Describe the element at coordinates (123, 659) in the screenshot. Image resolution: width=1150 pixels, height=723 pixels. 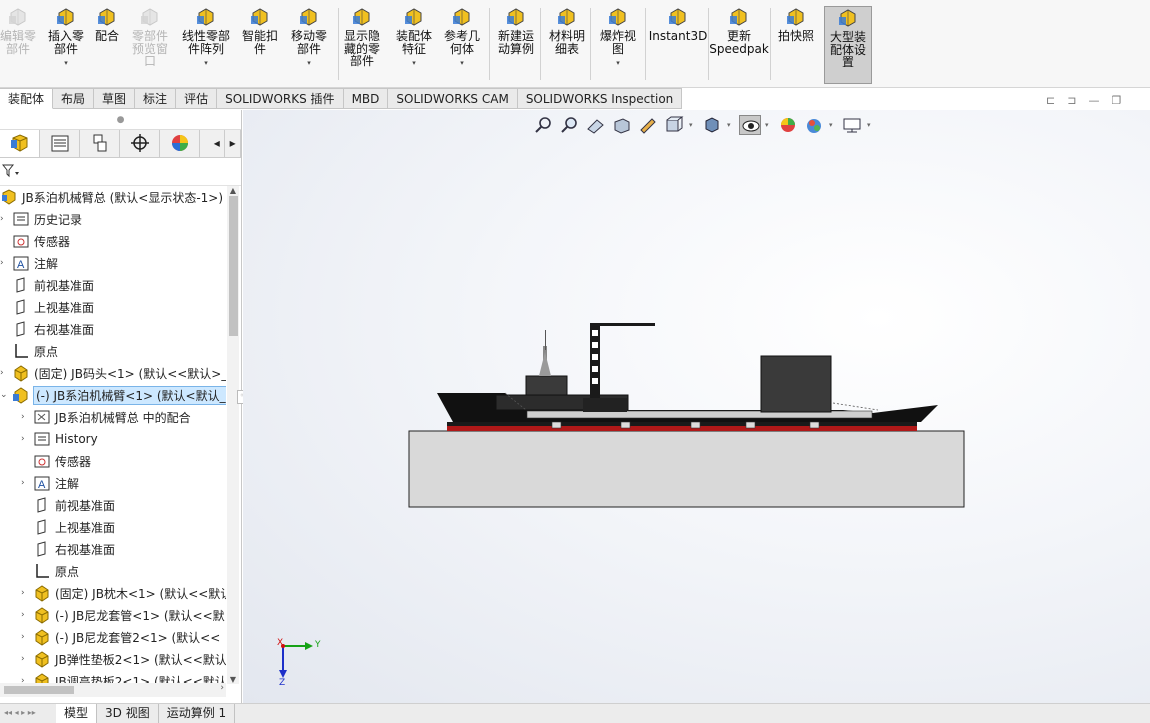
I see `tree-item: › JB弹性垫板2<1> (默认<<默认` at that location.